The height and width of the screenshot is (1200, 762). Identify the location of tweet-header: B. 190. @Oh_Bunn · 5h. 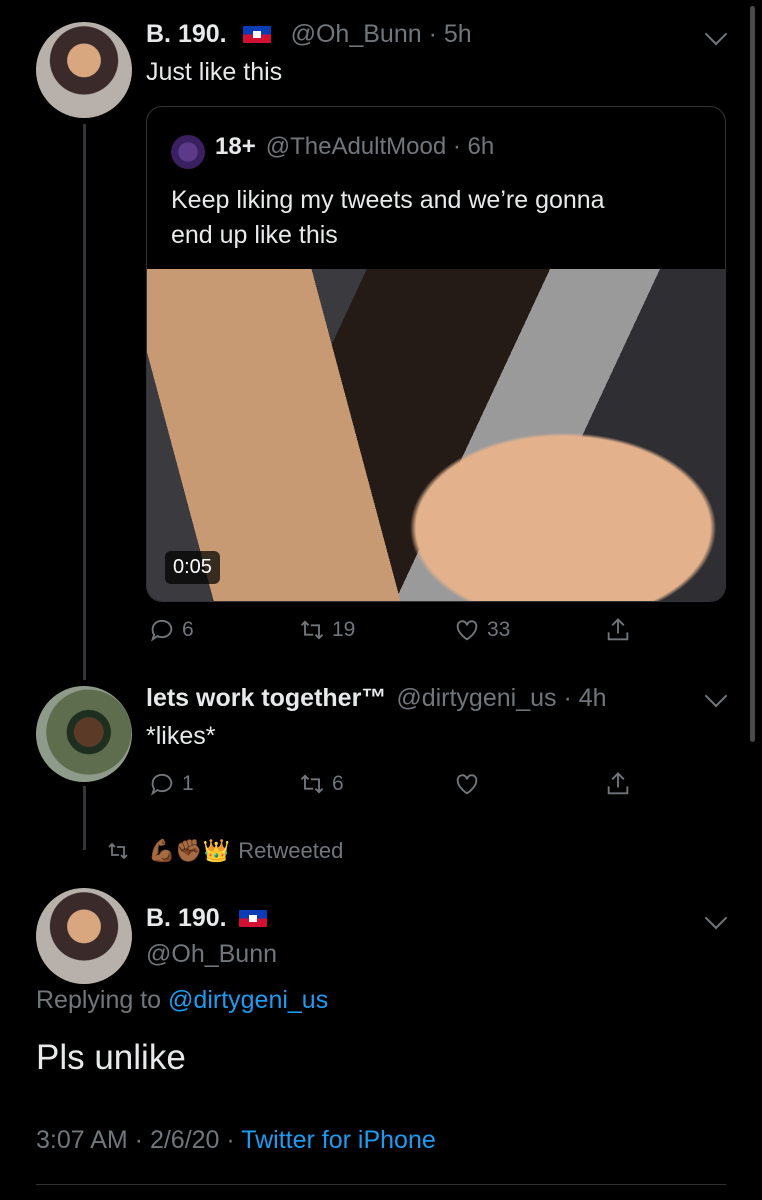
(309, 34).